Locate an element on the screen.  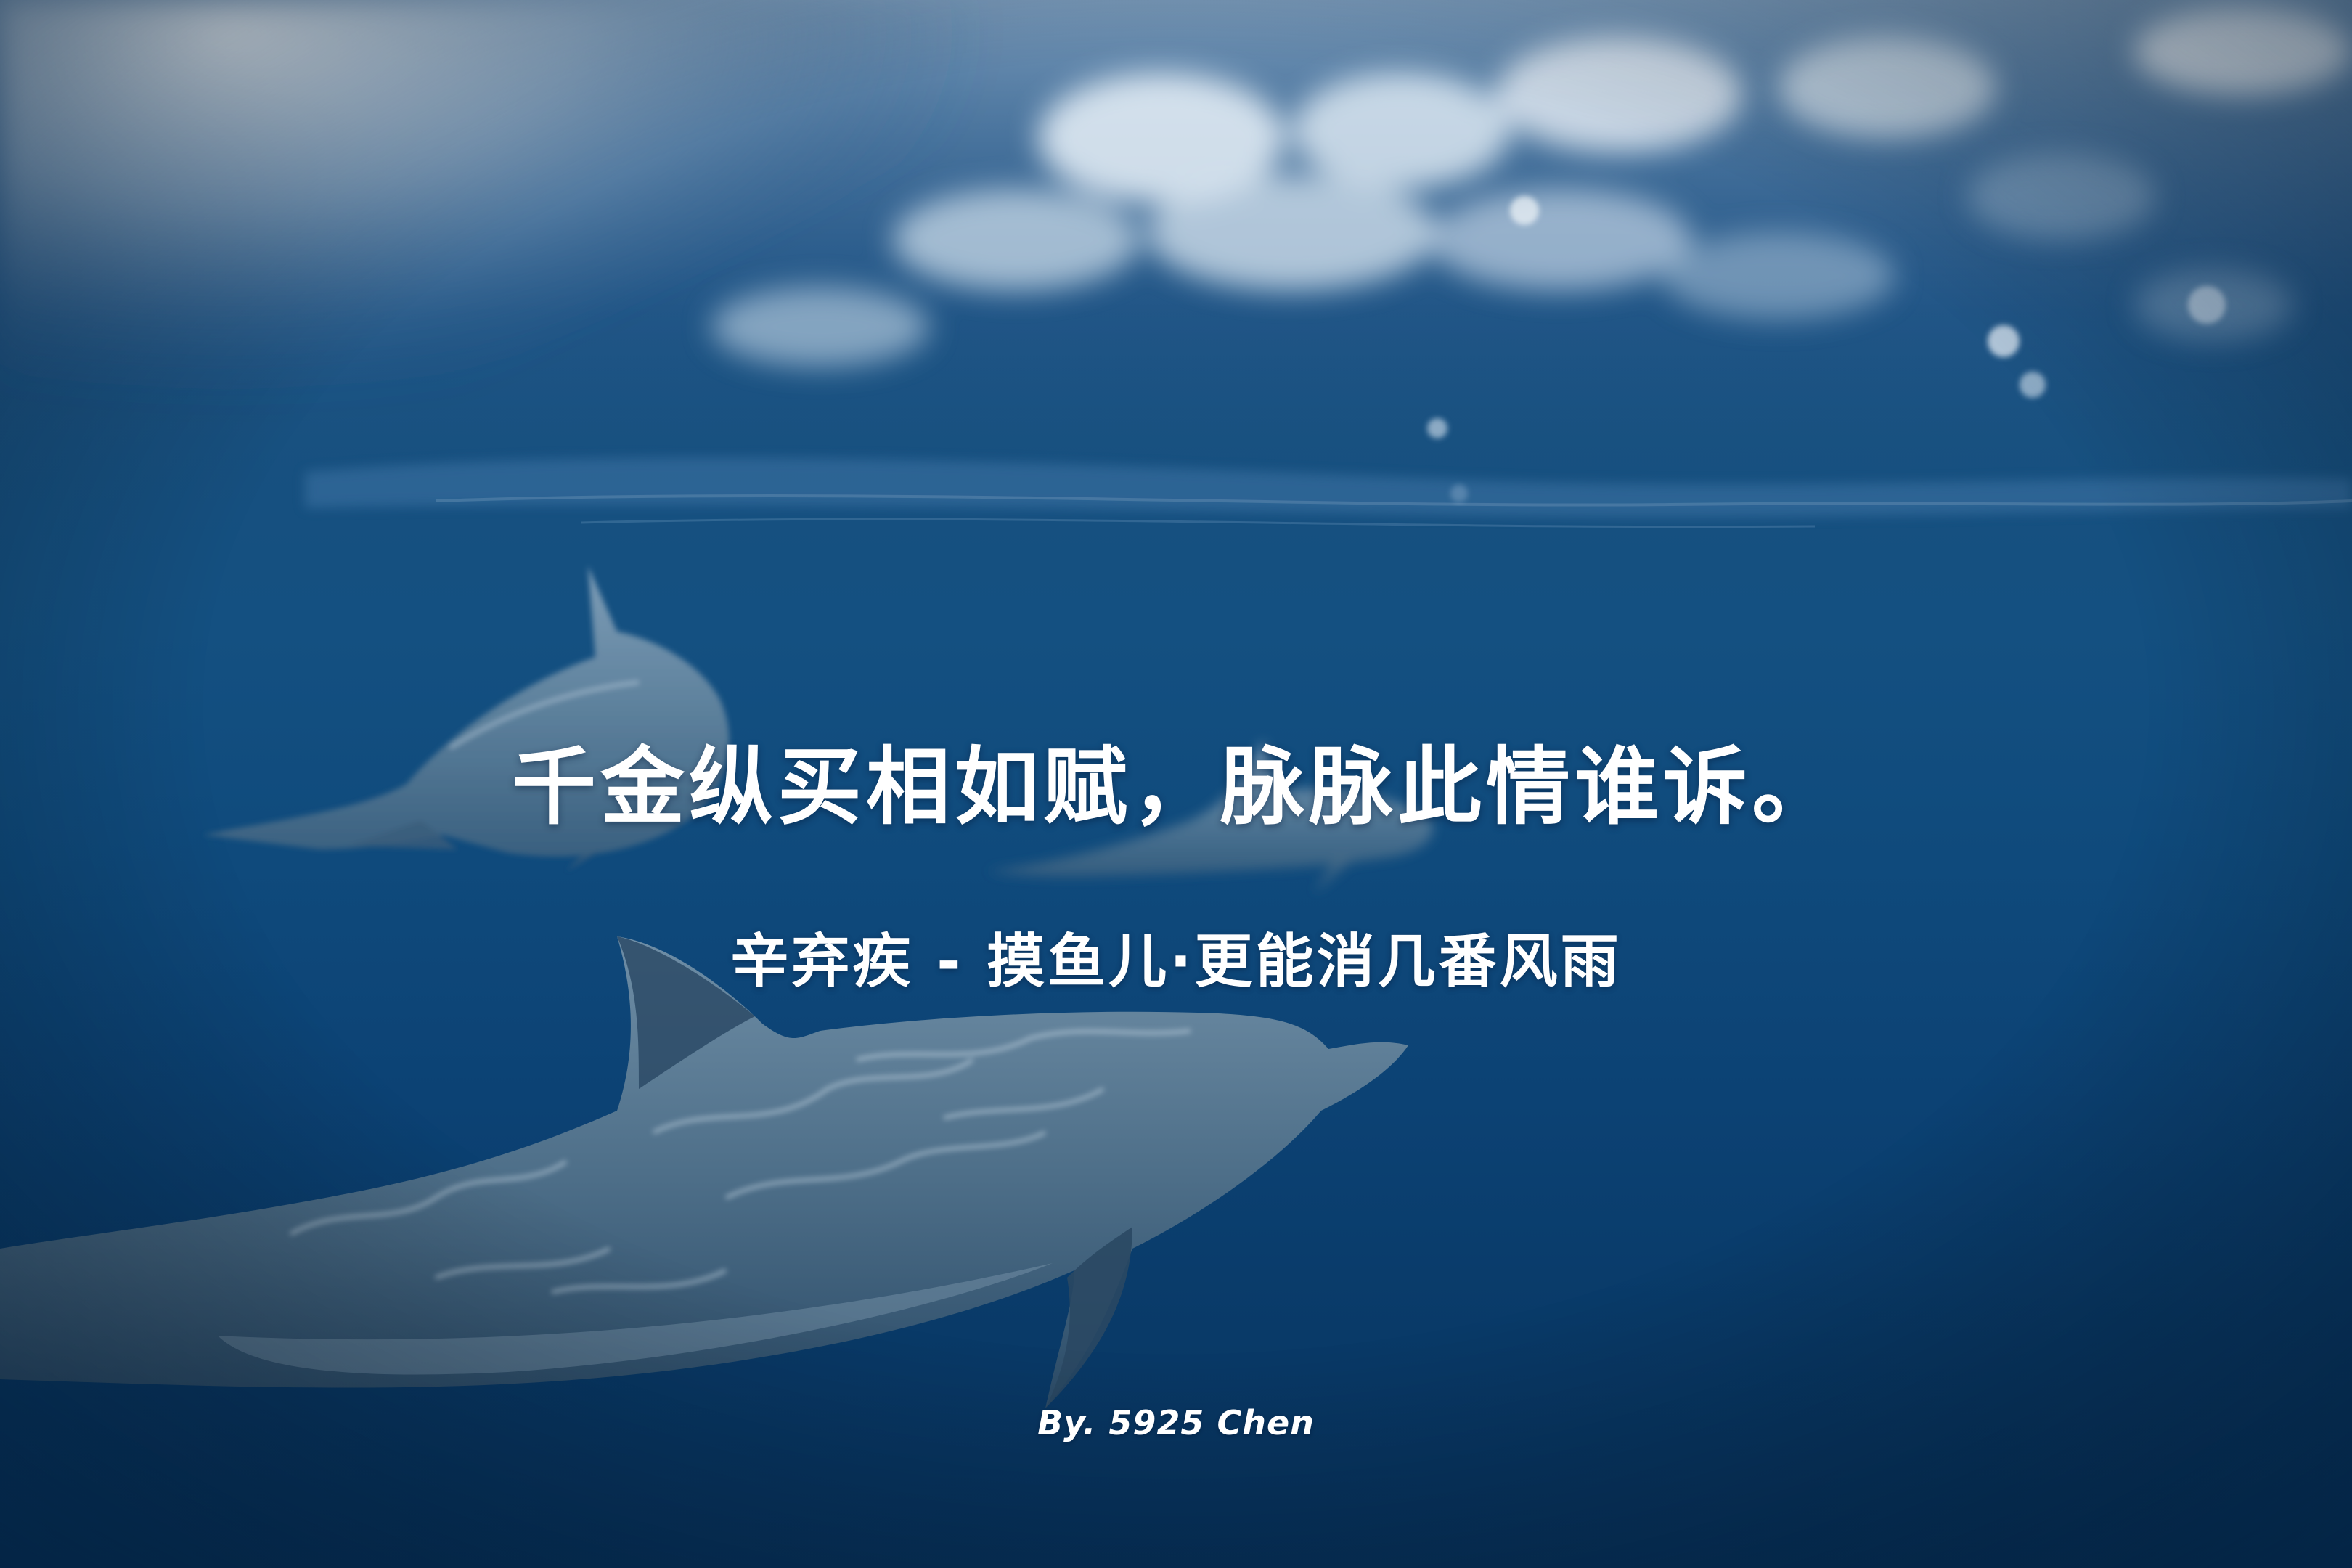
author-credit: By. 5925 Chen is located at coordinates (1176, 1423).